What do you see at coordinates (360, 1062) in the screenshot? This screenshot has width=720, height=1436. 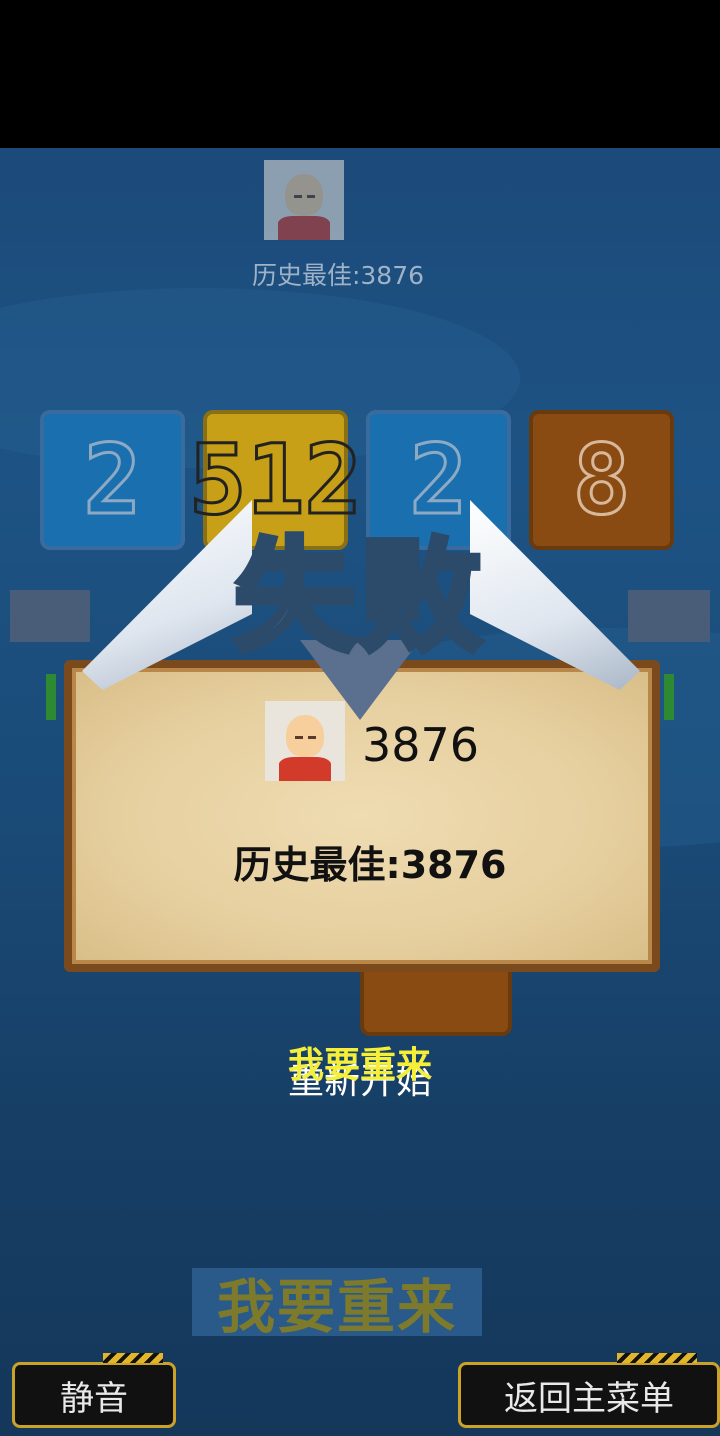 I see `retry-label: 我要重来` at bounding box center [360, 1062].